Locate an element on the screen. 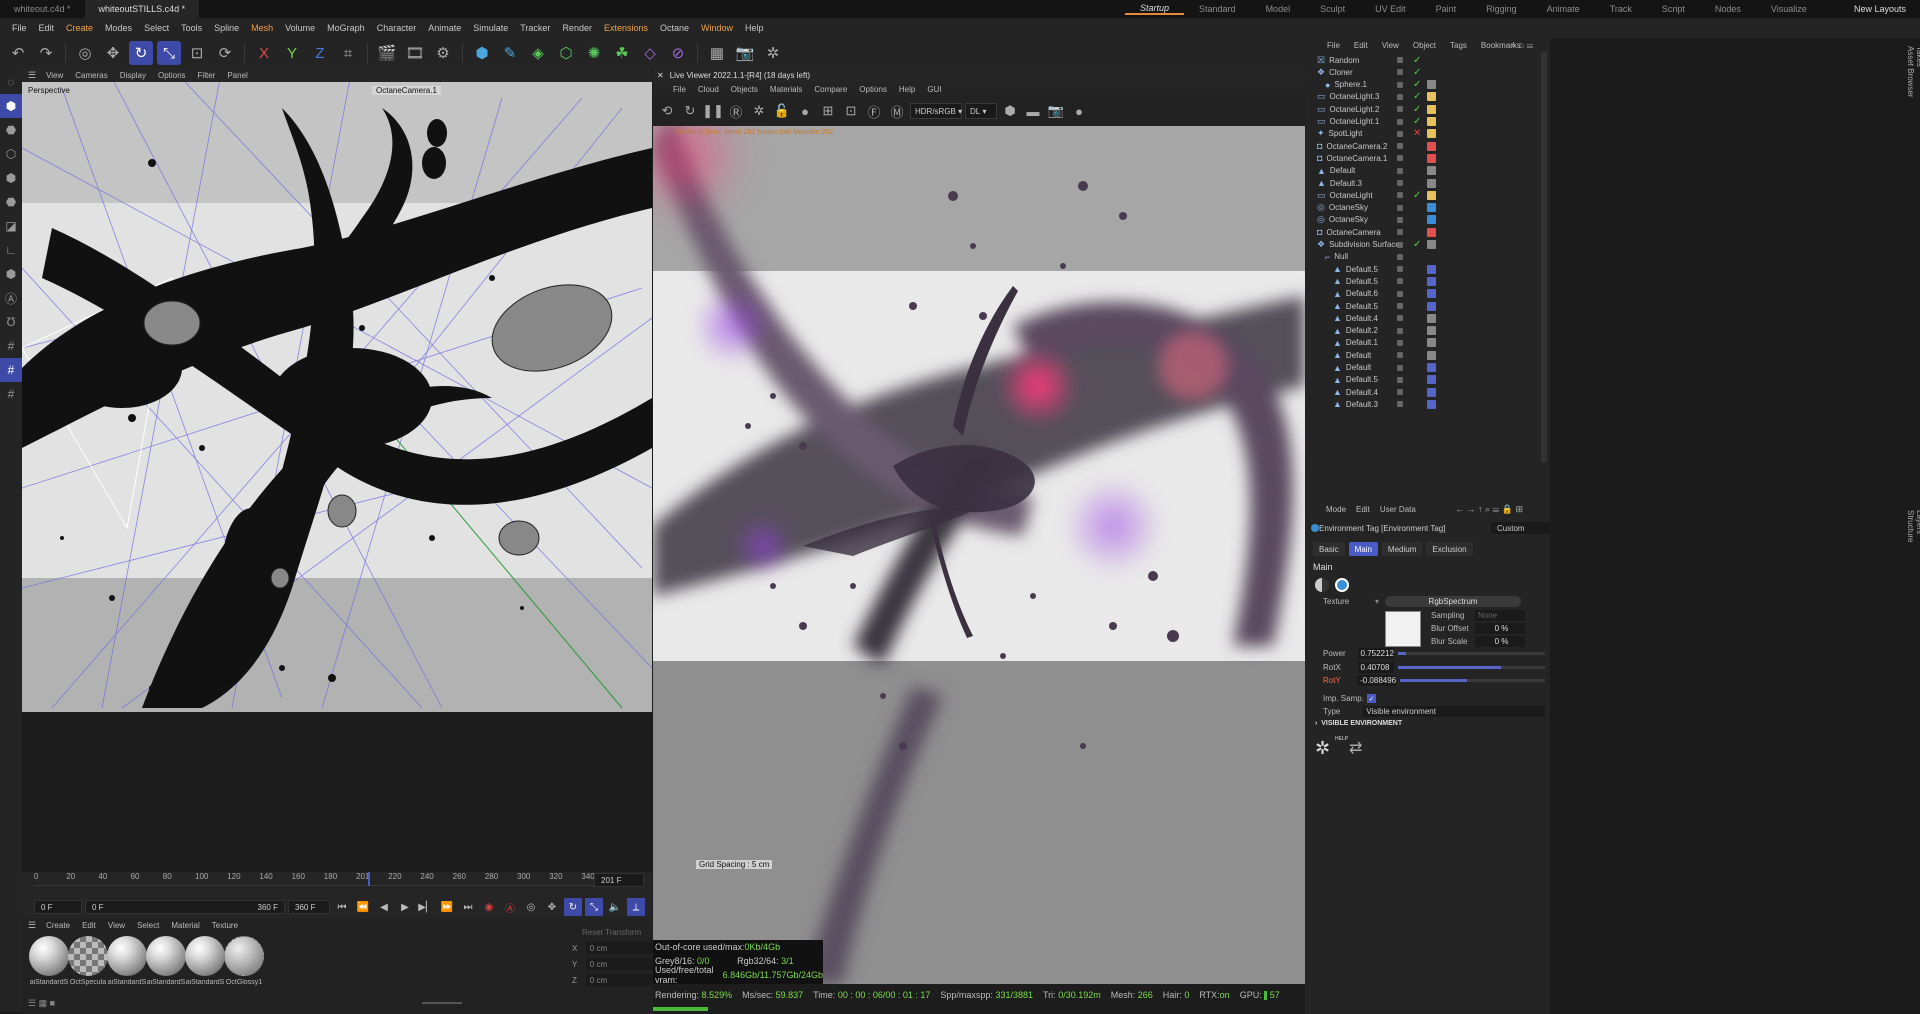 This screenshot has height=1014, width=1920. preset-dropdown: Custom is located at coordinates (1521, 528).